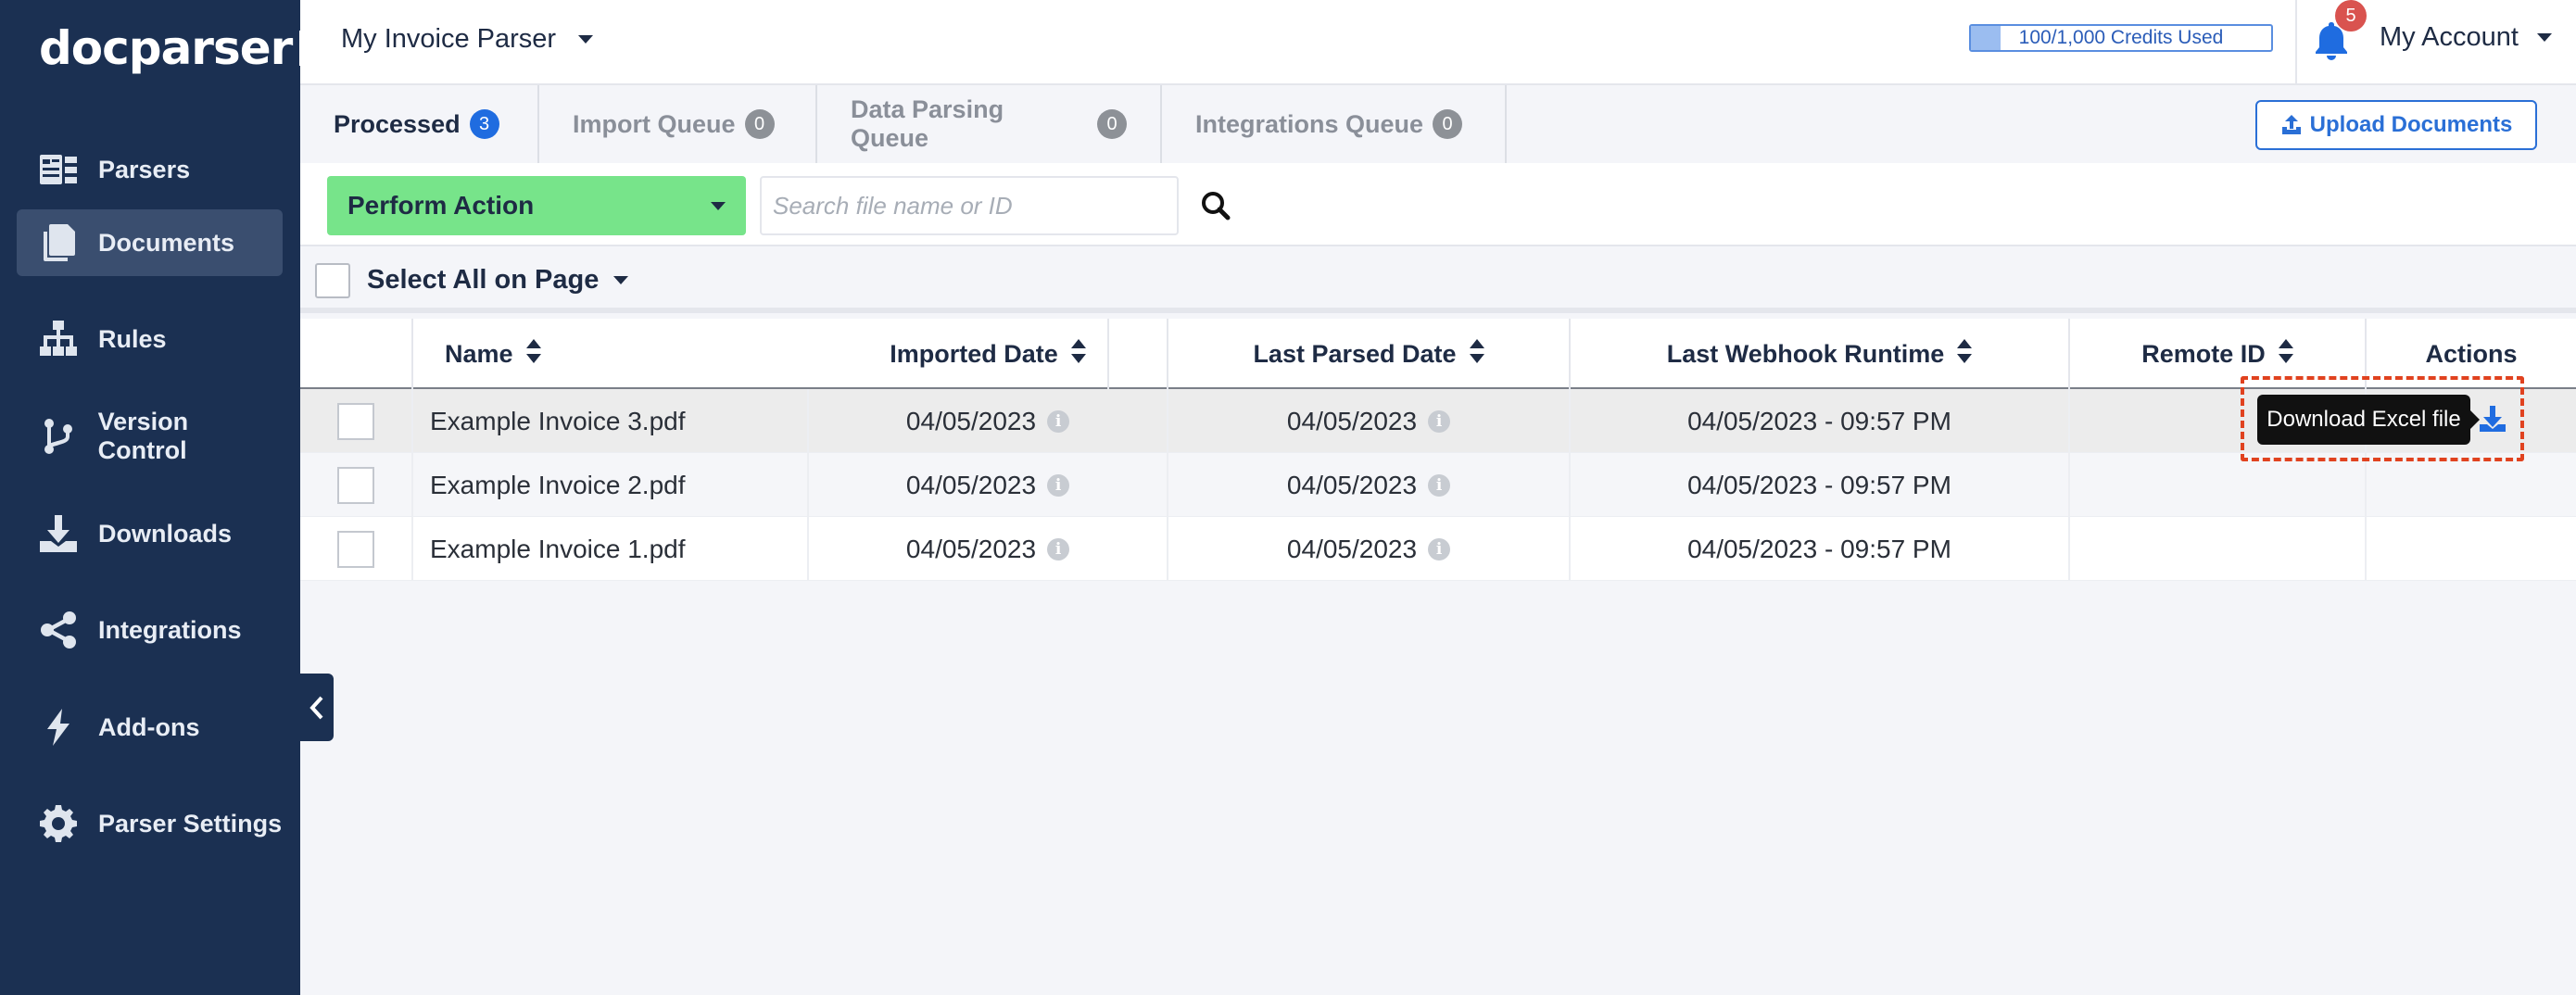 The width and height of the screenshot is (2576, 995). Describe the element at coordinates (611, 485) in the screenshot. I see `document-name: Example Invoice 2.pdf` at that location.